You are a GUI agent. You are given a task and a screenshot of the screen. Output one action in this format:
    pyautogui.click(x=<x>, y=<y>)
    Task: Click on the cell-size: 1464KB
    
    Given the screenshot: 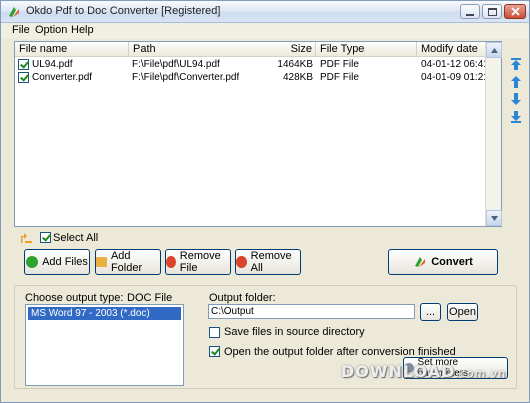 What is the action you would take?
    pyautogui.click(x=295, y=64)
    